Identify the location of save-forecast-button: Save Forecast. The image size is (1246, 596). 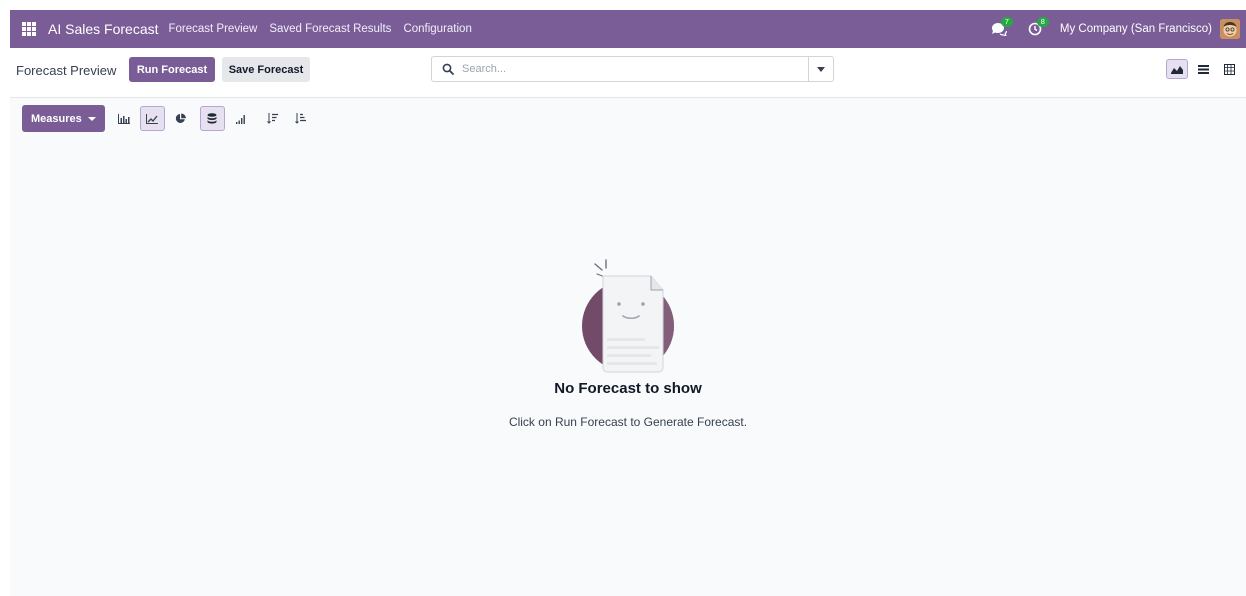
(266, 69).